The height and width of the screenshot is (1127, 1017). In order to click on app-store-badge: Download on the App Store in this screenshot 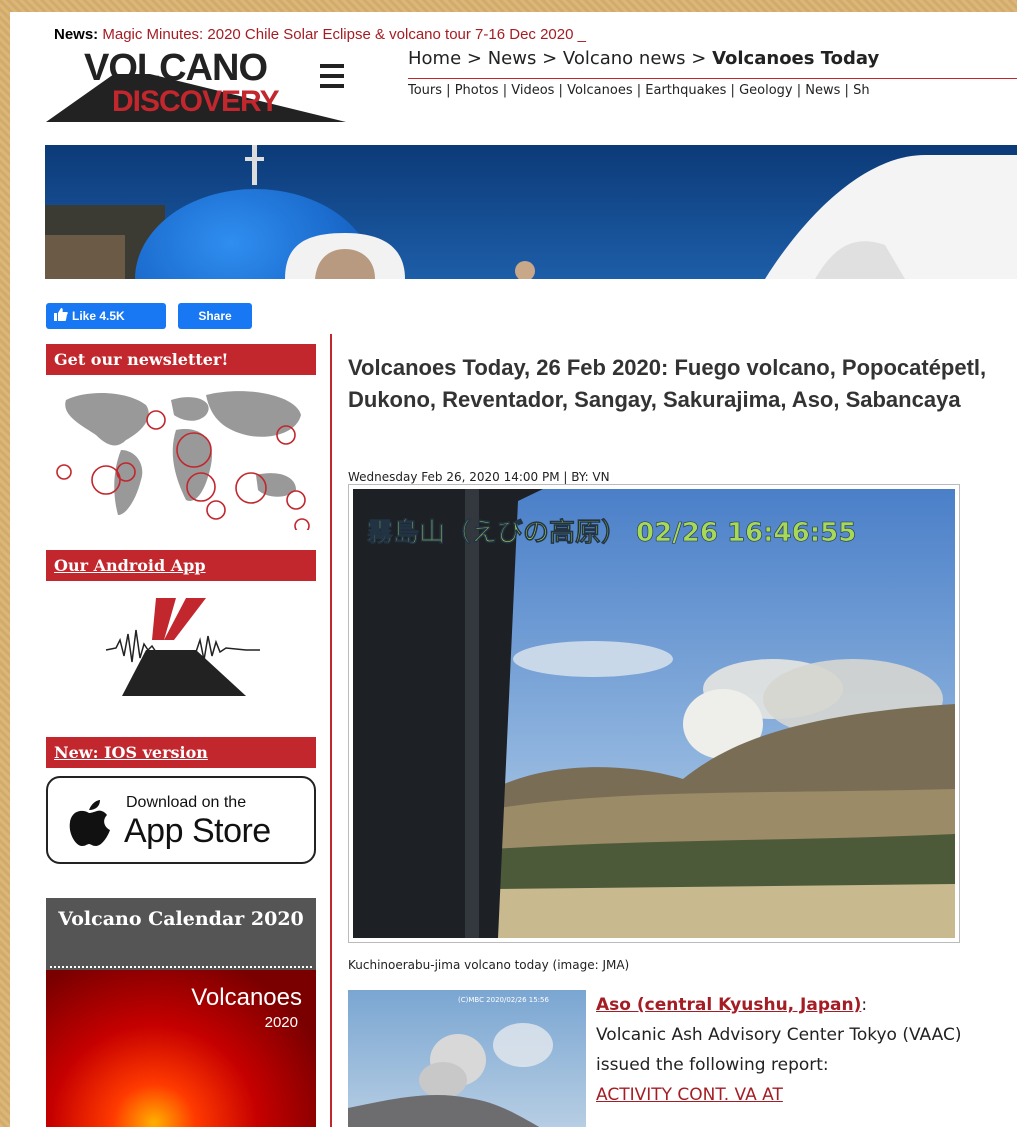, I will do `click(181, 820)`.